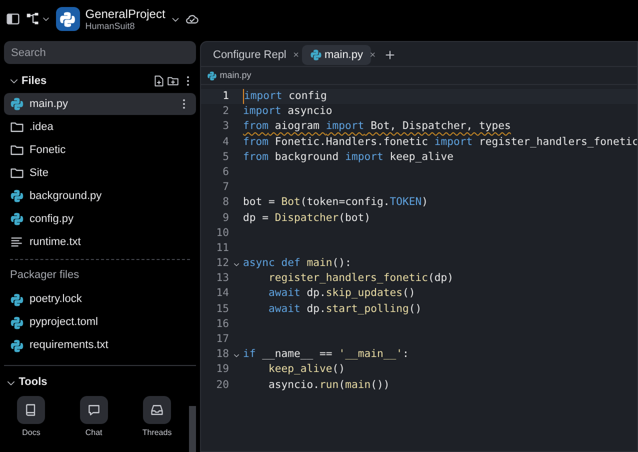 This screenshot has height=452, width=638. Describe the element at coordinates (225, 218) in the screenshot. I see `line-number: 9` at that location.